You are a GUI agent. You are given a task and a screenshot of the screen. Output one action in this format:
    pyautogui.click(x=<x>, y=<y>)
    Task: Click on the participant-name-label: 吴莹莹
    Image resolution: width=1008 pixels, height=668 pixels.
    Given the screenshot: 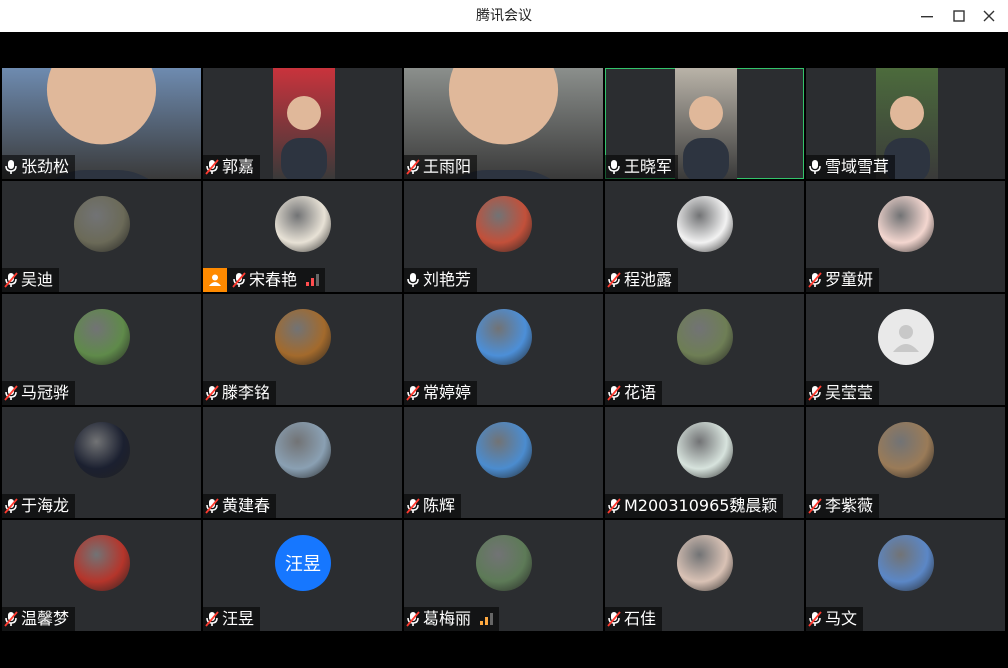 What is the action you would take?
    pyautogui.click(x=843, y=393)
    